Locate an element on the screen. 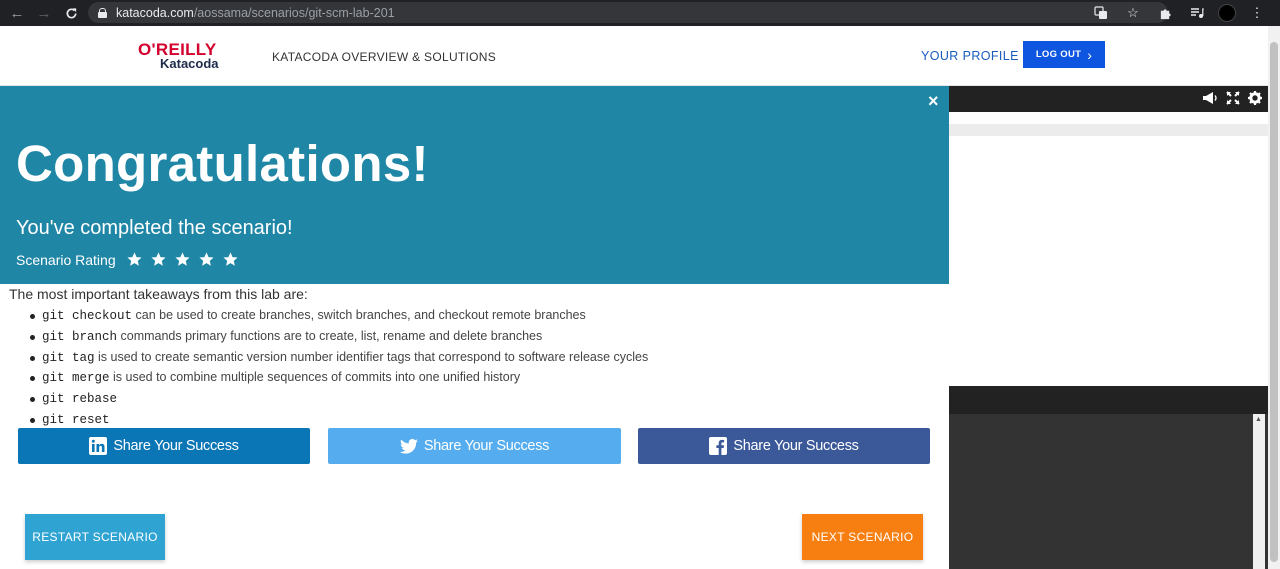 The height and width of the screenshot is (569, 1280). reload-icon is located at coordinates (71, 13).